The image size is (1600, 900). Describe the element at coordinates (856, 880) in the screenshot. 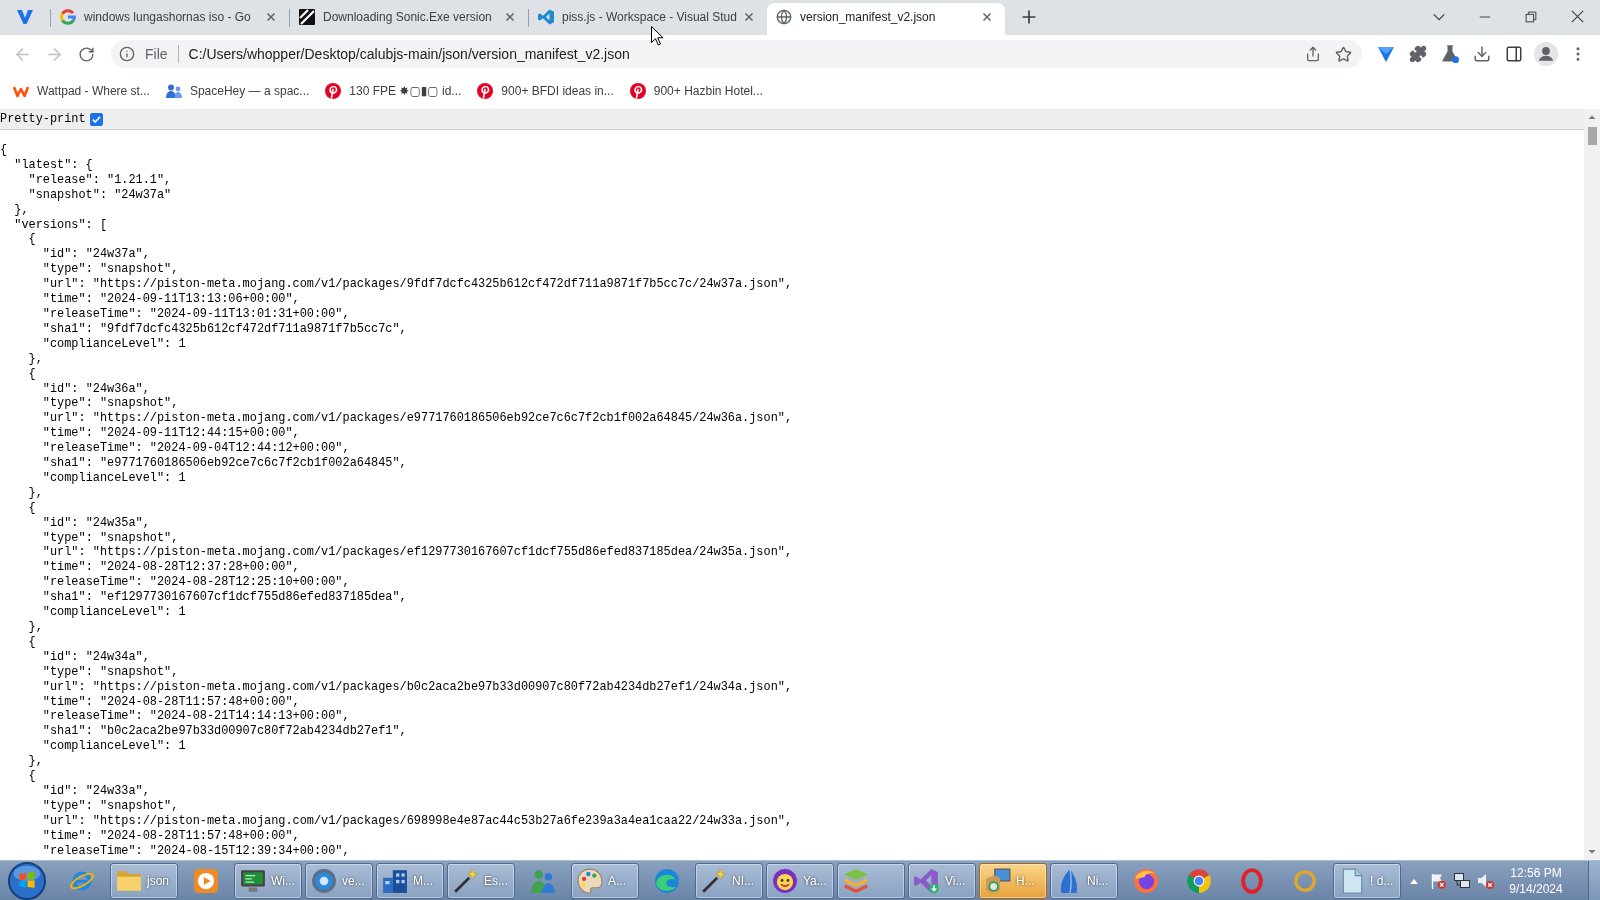

I see `layers-icon` at that location.